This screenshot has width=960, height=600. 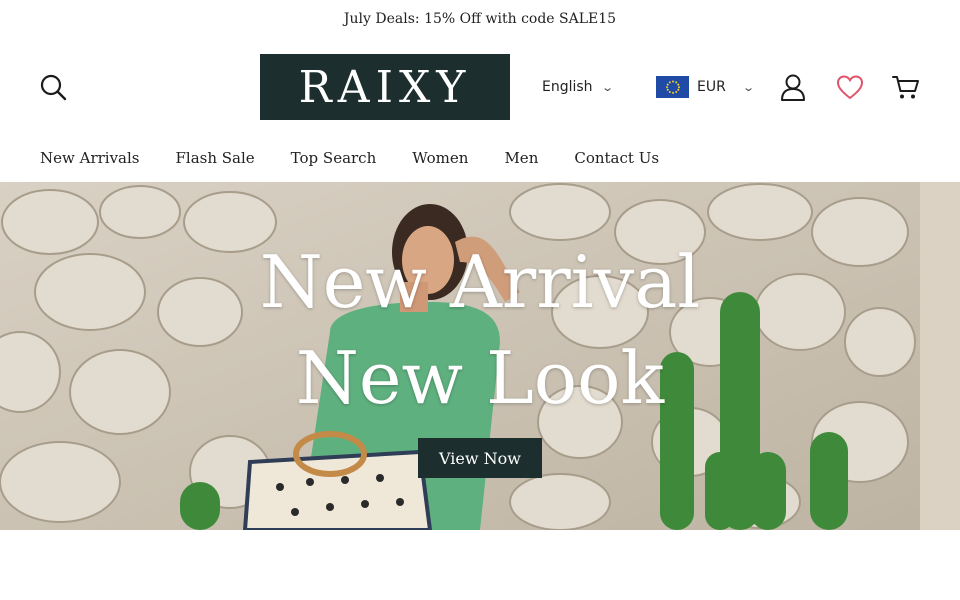 I want to click on logo-text: RAIXY, so click(x=385, y=87).